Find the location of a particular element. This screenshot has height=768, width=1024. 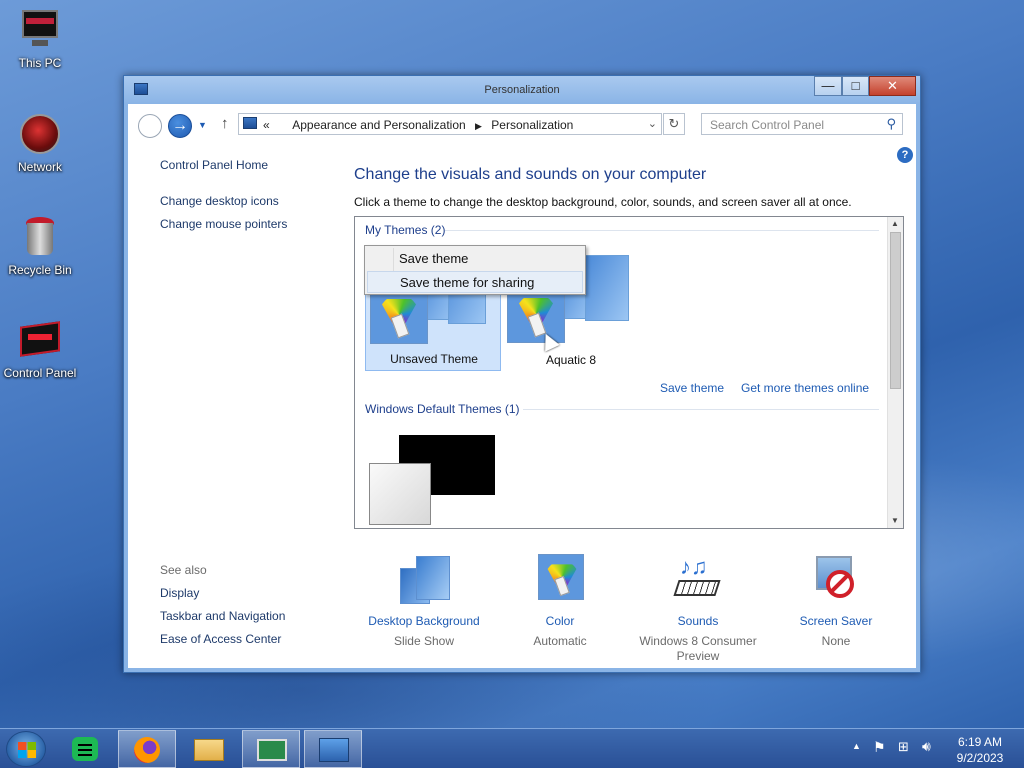

window-controls: — □ ✕ is located at coordinates (865, 86).